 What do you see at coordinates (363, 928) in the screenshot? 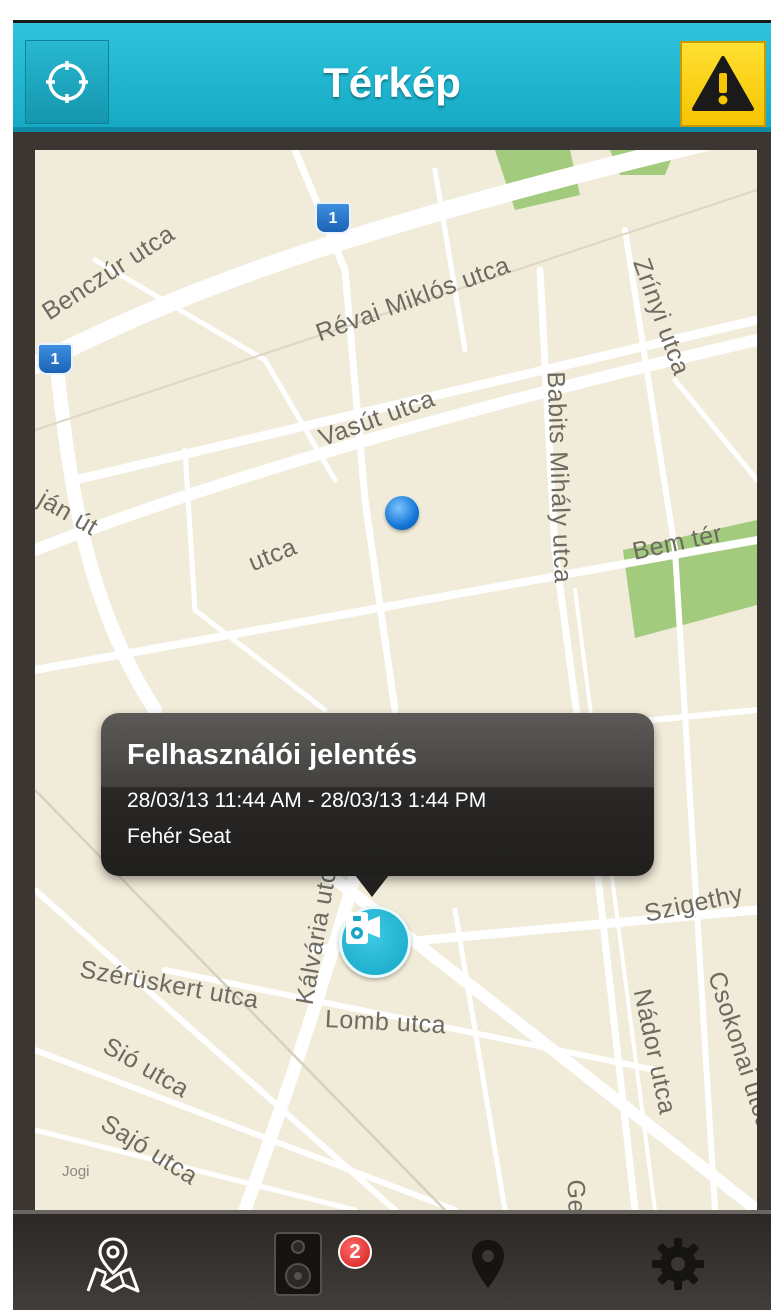
I see `speed-camera-icon` at bounding box center [363, 928].